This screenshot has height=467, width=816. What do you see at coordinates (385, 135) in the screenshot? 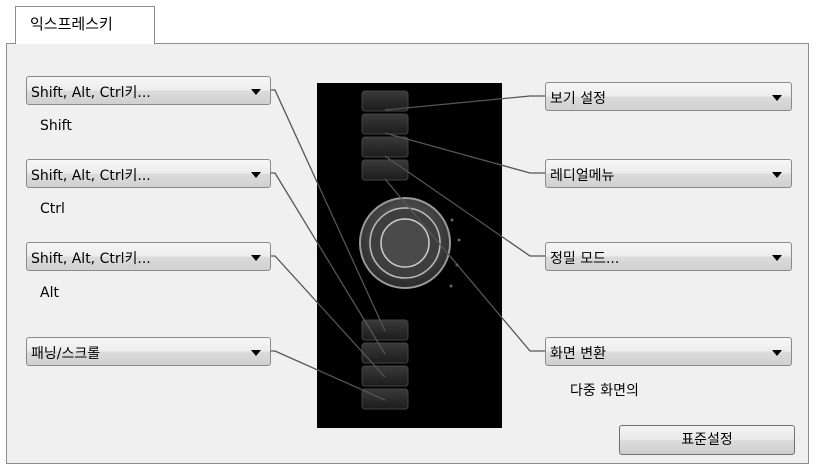
I see `upper-express-keys` at bounding box center [385, 135].